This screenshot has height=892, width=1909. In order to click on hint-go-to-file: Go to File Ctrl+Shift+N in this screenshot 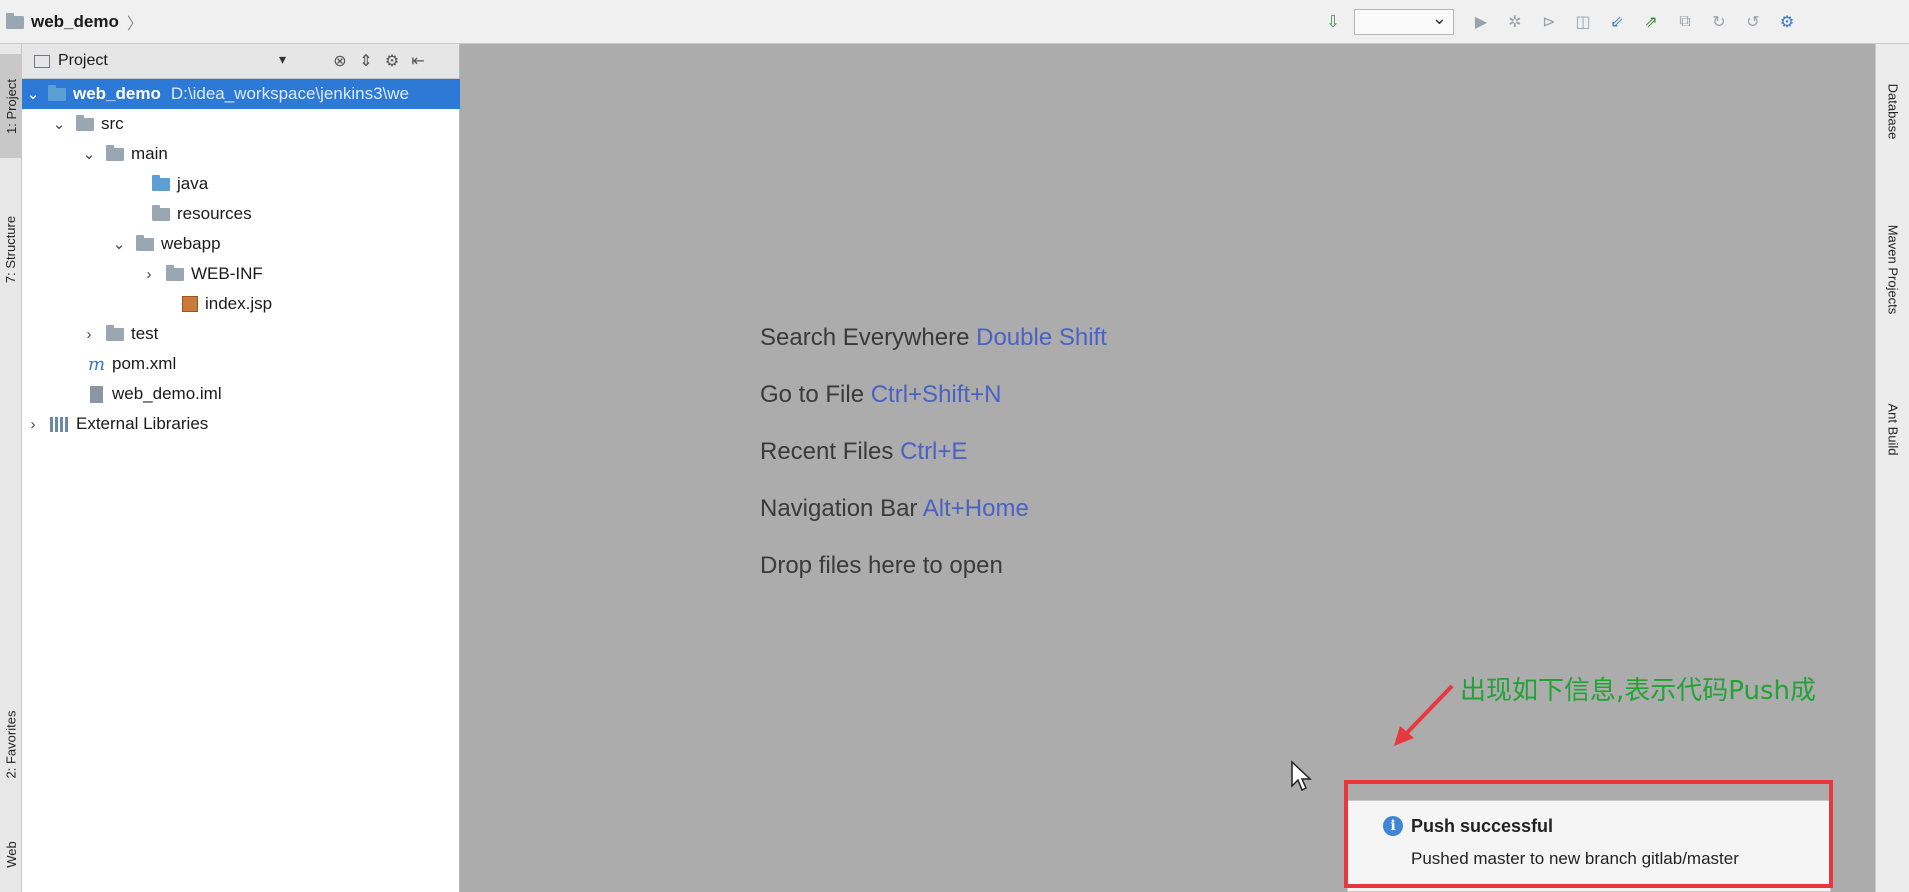, I will do `click(881, 394)`.